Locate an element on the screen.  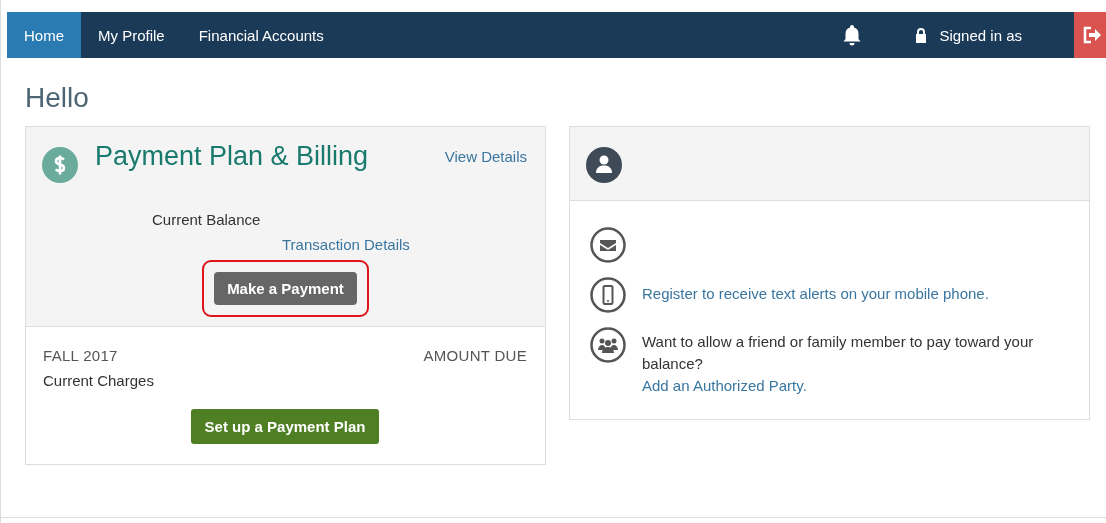
nav-tab: My Profile is located at coordinates (131, 35).